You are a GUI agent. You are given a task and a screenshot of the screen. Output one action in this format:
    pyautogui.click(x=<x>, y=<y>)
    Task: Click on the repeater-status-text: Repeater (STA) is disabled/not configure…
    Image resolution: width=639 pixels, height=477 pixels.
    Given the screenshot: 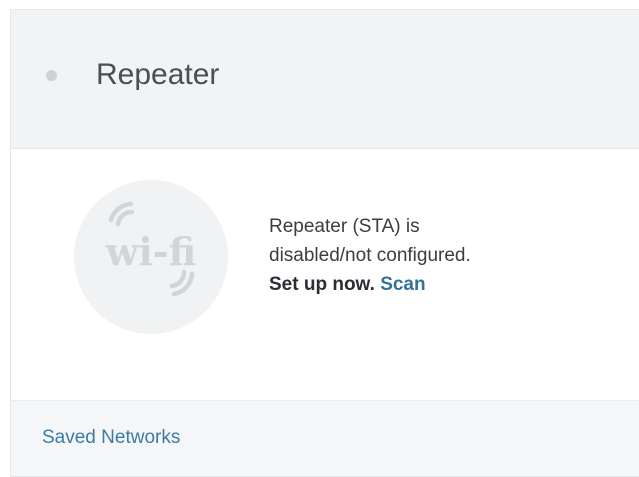 What is the action you would take?
    pyautogui.click(x=370, y=255)
    